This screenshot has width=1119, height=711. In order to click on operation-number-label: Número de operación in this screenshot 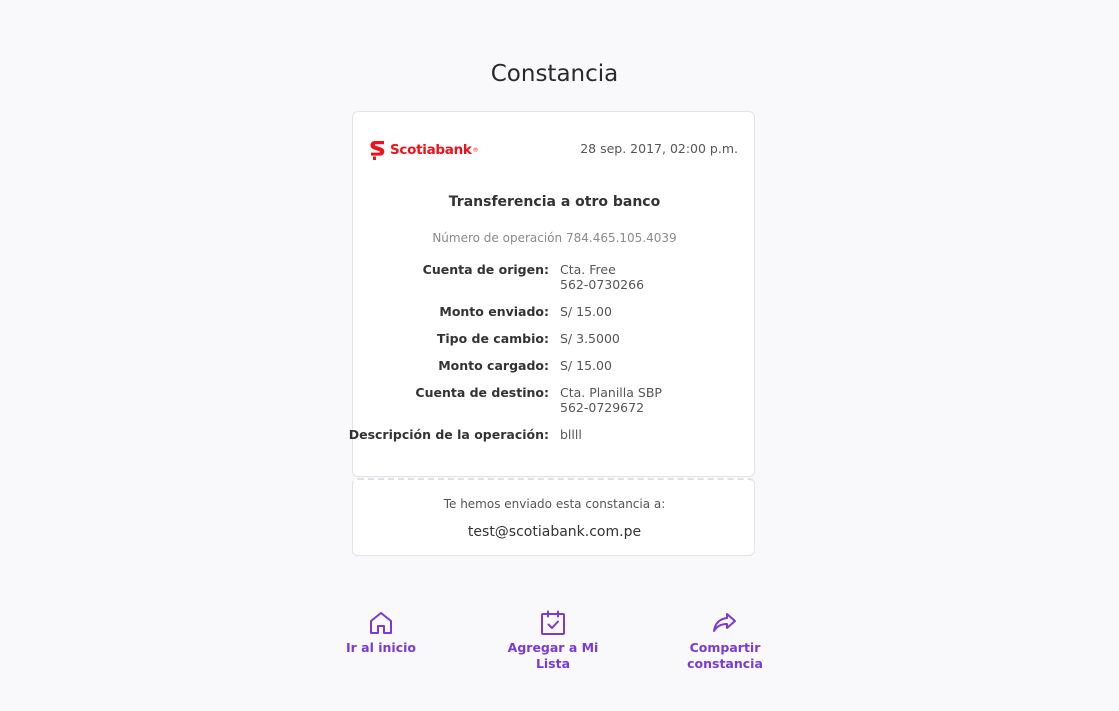, I will do `click(497, 238)`.